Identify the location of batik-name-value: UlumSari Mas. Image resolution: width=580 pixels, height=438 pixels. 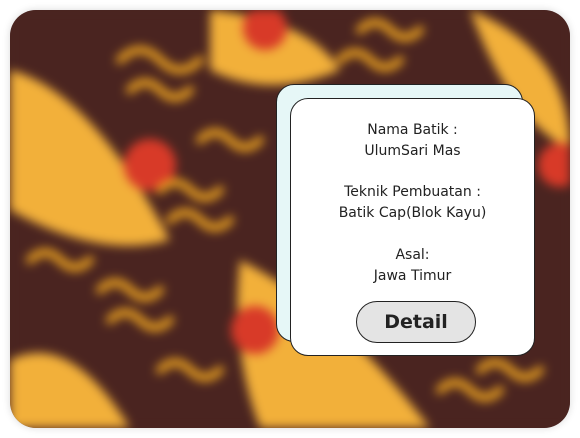
(412, 151).